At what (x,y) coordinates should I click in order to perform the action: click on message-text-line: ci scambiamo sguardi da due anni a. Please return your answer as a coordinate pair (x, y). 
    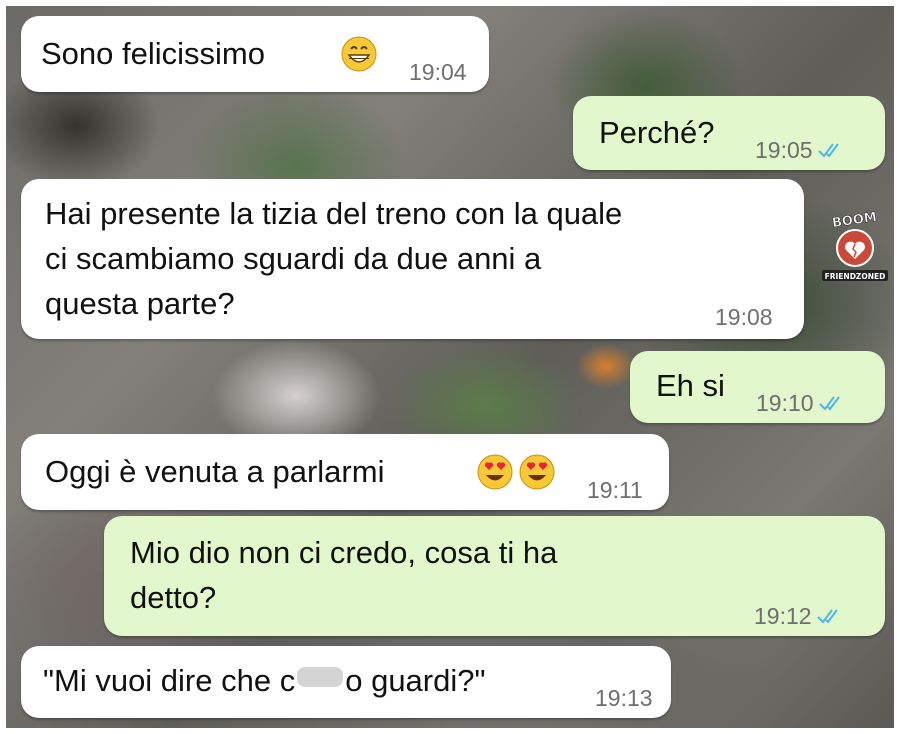
    Looking at the image, I should click on (293, 258).